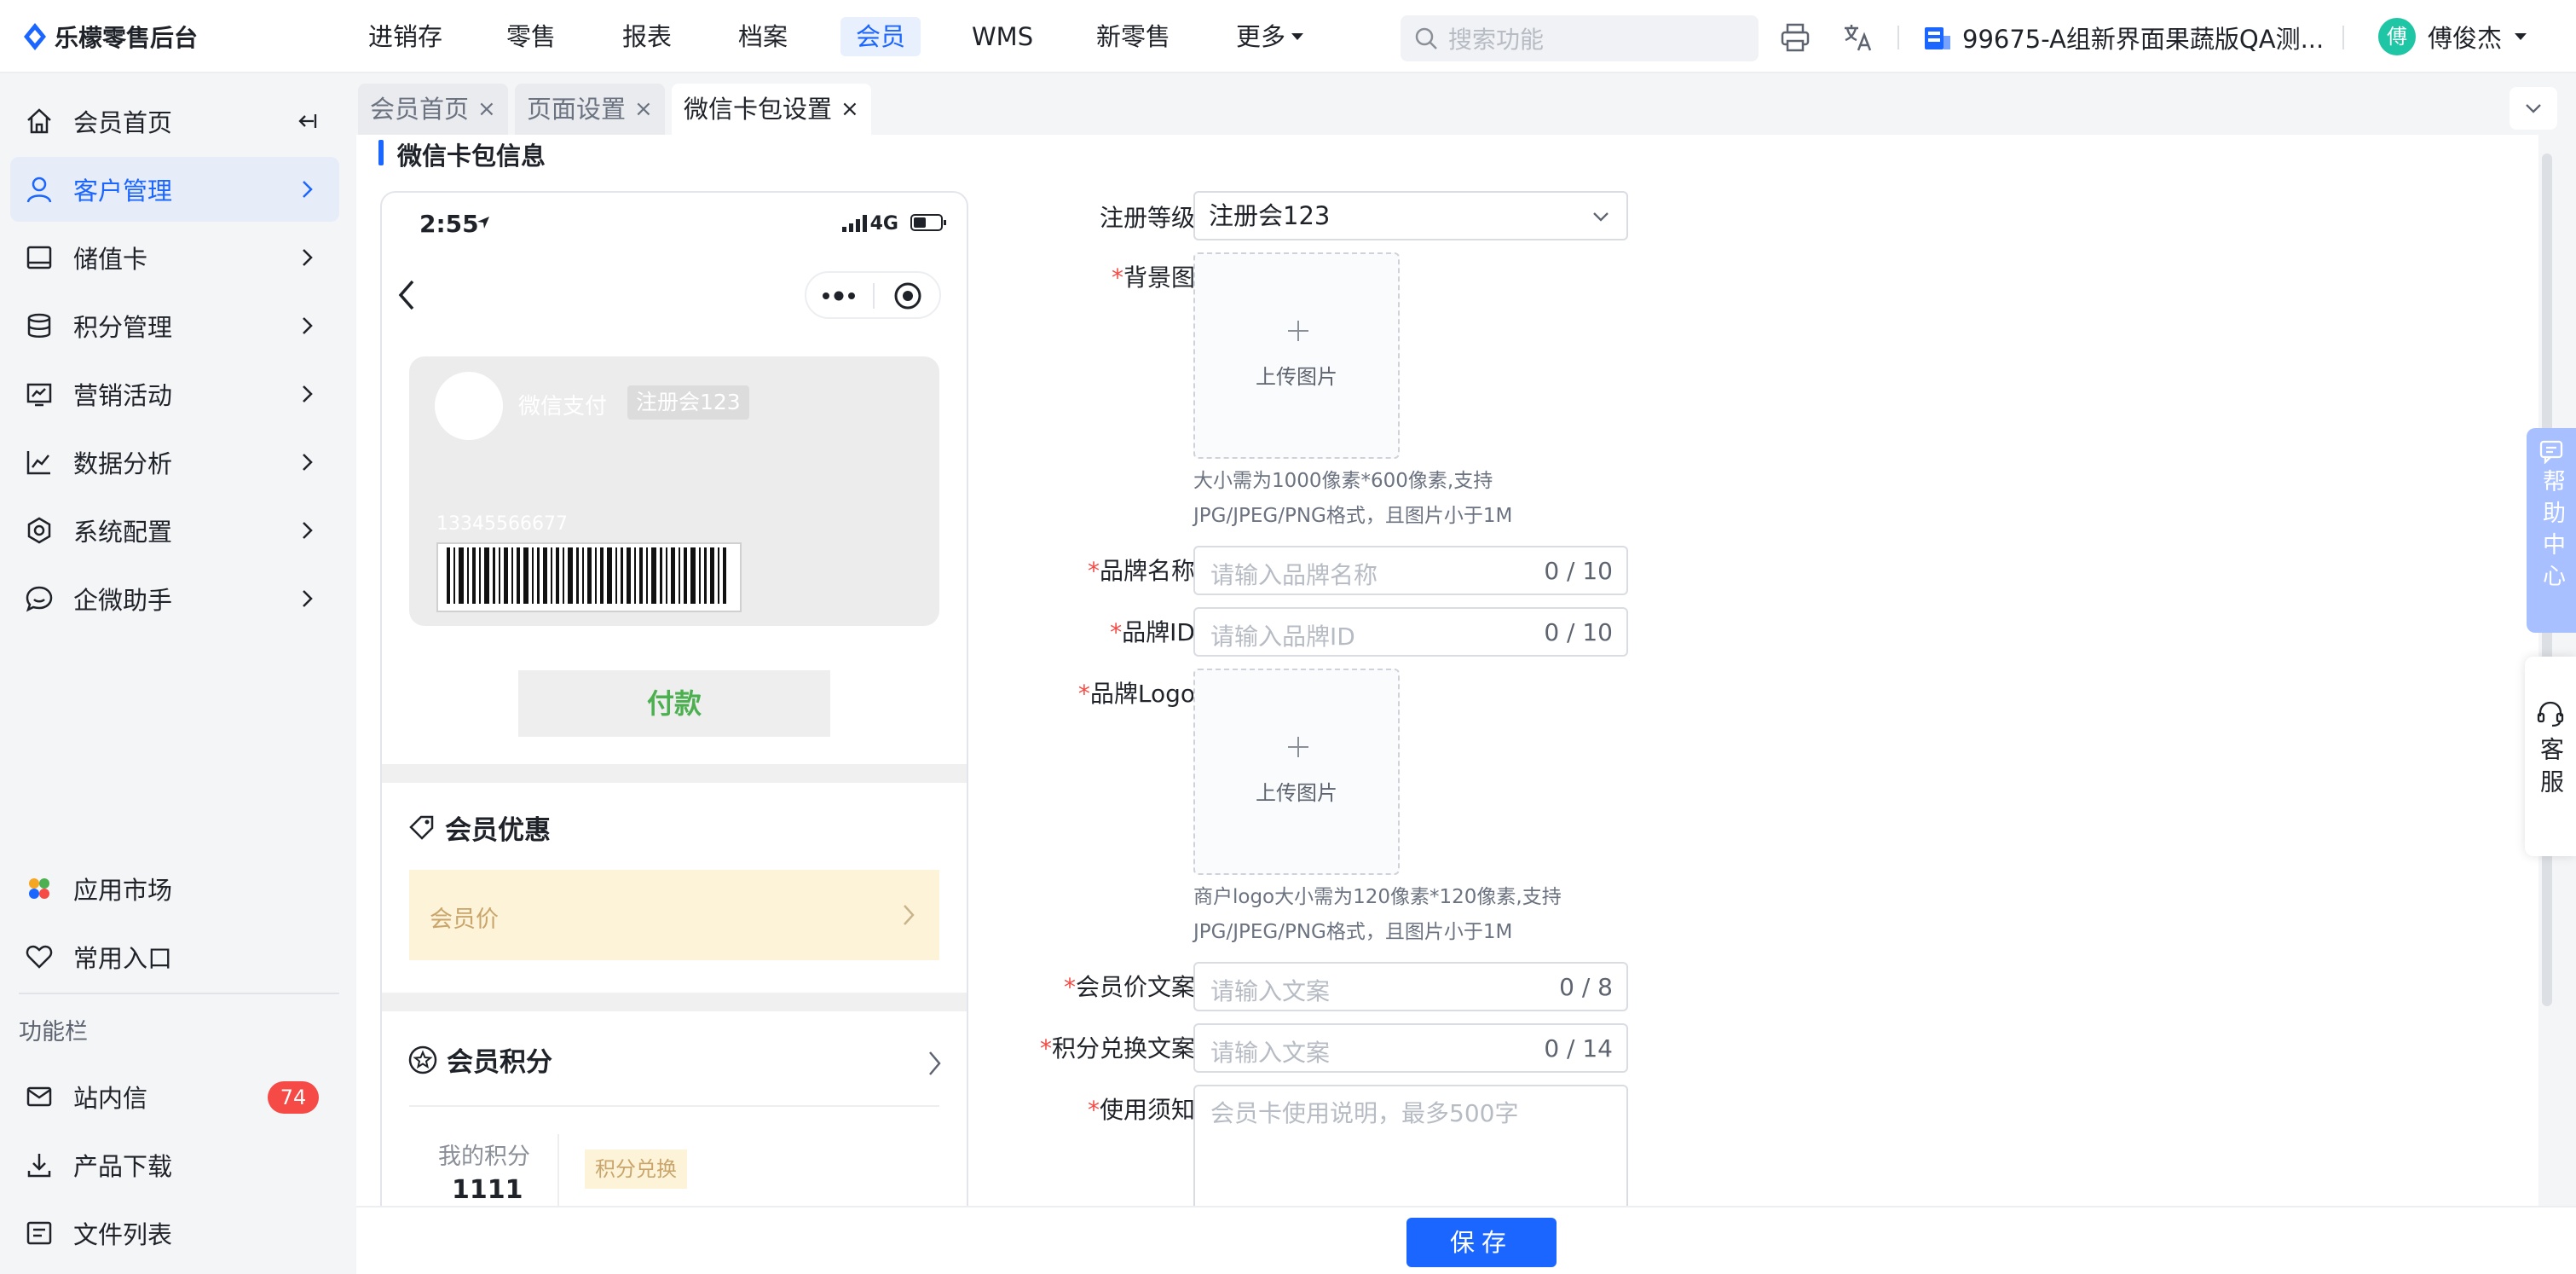 This screenshot has width=2576, height=1274. Describe the element at coordinates (174, 598) in the screenshot. I see `sidebar-item-wecom-assistant: 企微助手` at that location.